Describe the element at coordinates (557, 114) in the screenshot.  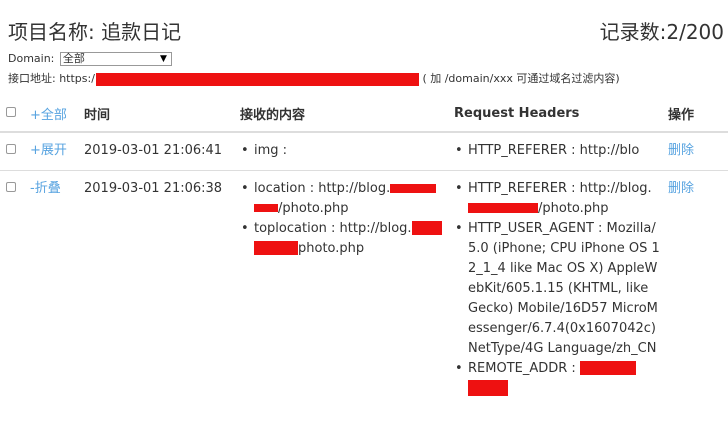
I see `column-header-request-headers: Request Headers` at that location.